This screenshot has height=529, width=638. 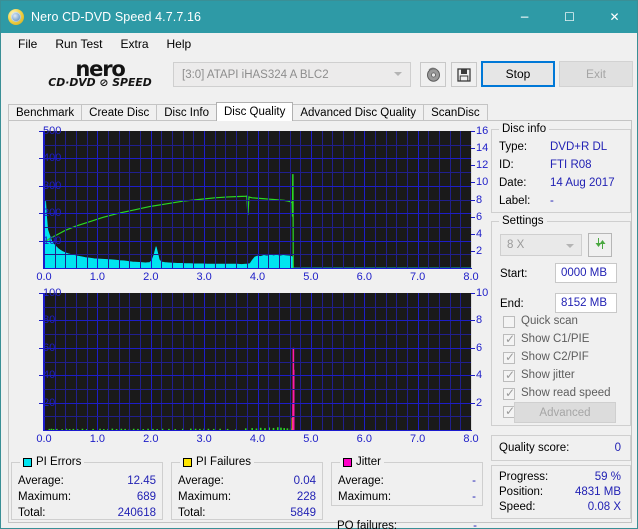 I want to click on quality-score-group: Quality score: 0, so click(x=561, y=448).